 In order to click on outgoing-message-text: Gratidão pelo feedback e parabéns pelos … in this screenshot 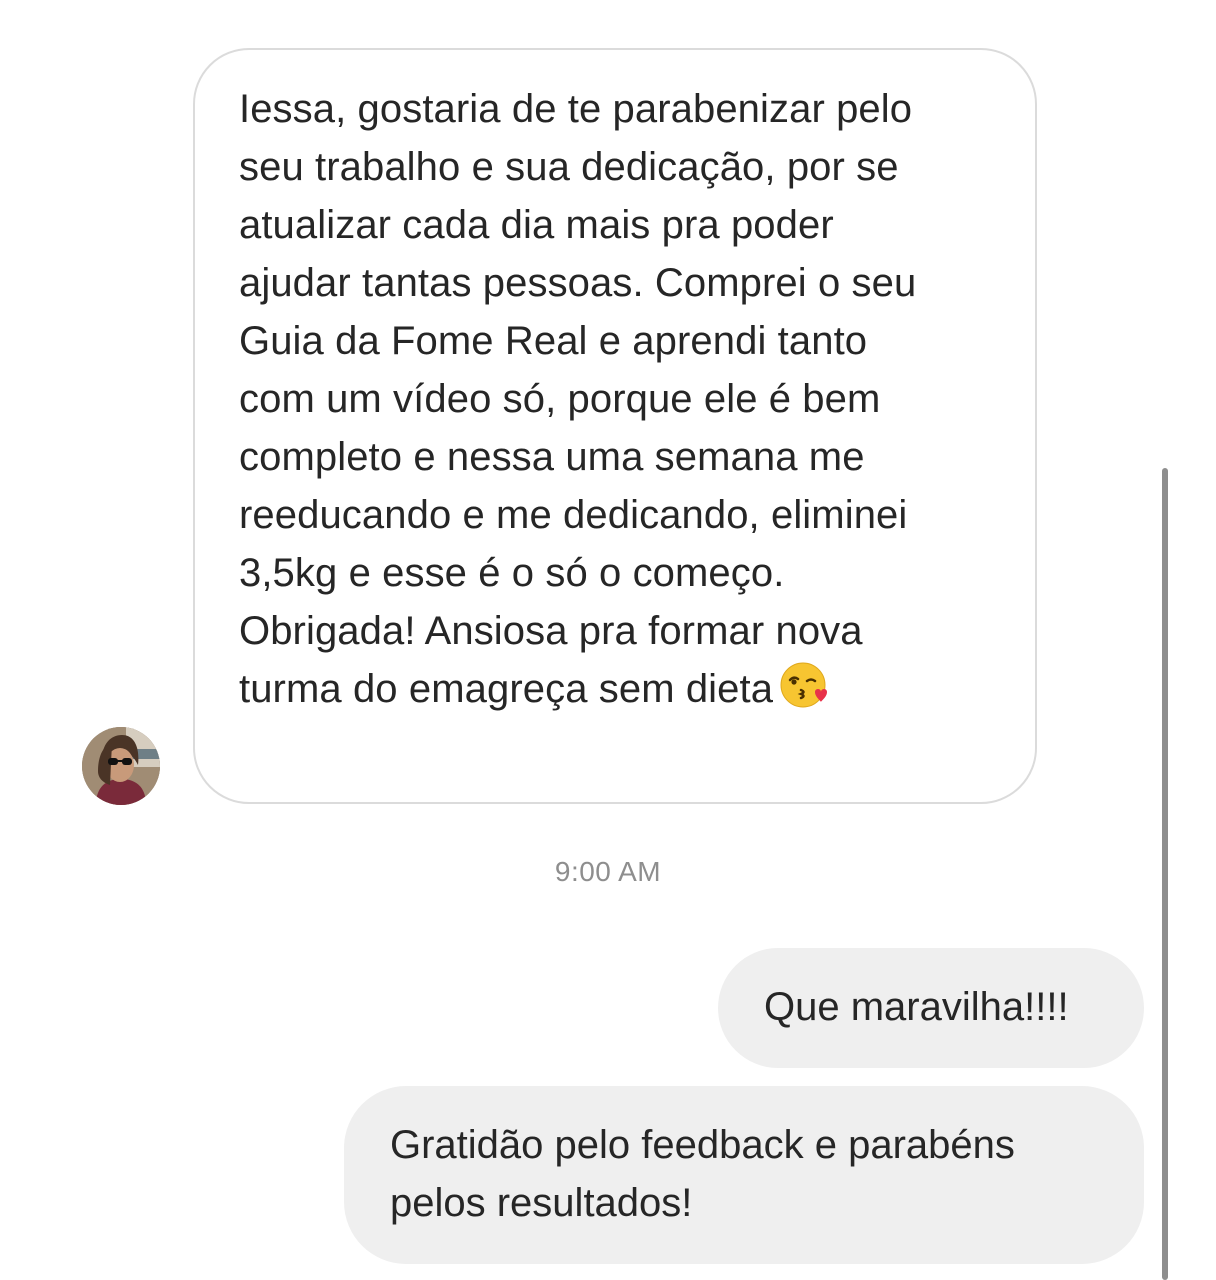, I will do `click(702, 1174)`.